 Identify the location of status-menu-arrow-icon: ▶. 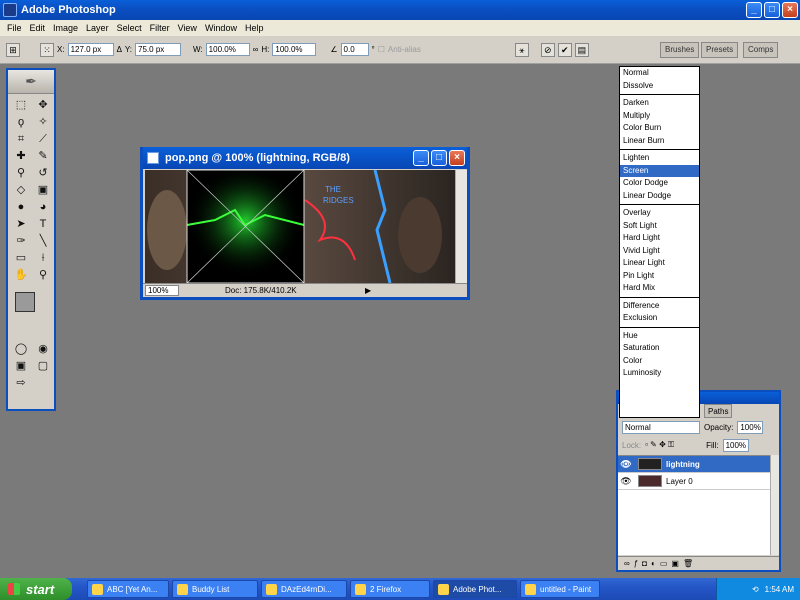
(368, 290).